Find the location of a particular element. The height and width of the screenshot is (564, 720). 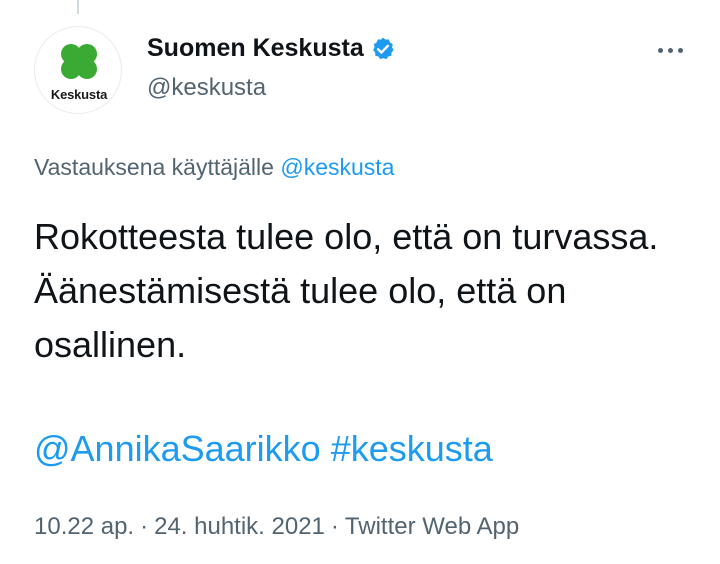

verified-badge-icon is located at coordinates (383, 49).